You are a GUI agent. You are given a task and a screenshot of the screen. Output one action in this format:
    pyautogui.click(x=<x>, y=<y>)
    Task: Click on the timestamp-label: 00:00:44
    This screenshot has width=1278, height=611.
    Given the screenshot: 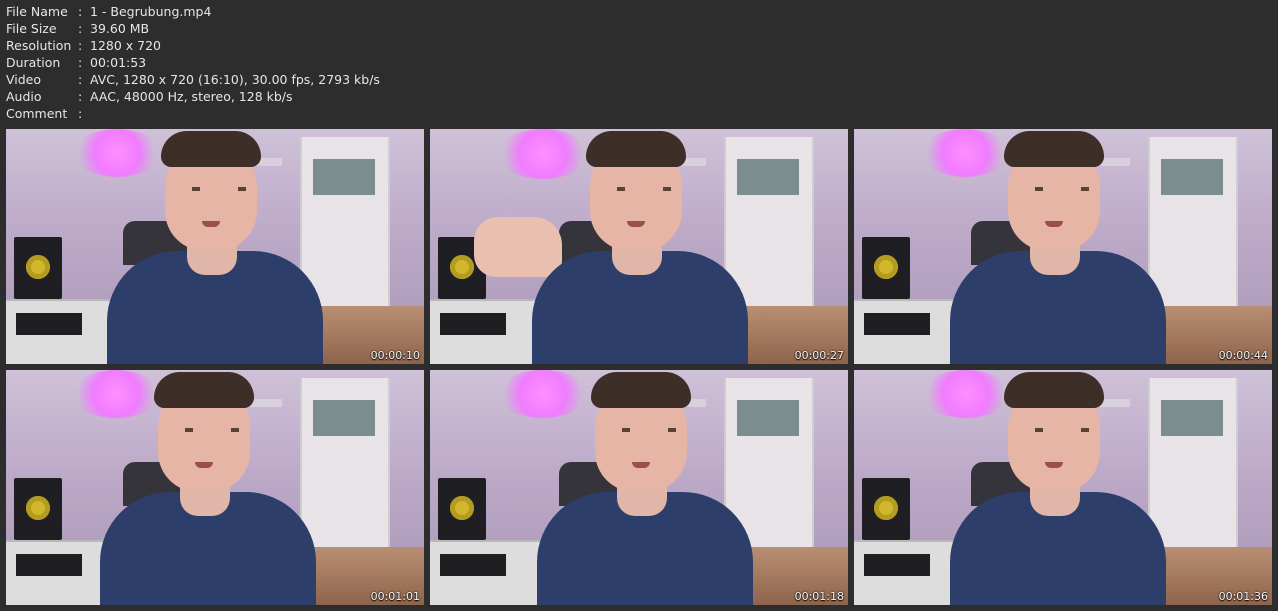 What is the action you would take?
    pyautogui.click(x=1243, y=355)
    